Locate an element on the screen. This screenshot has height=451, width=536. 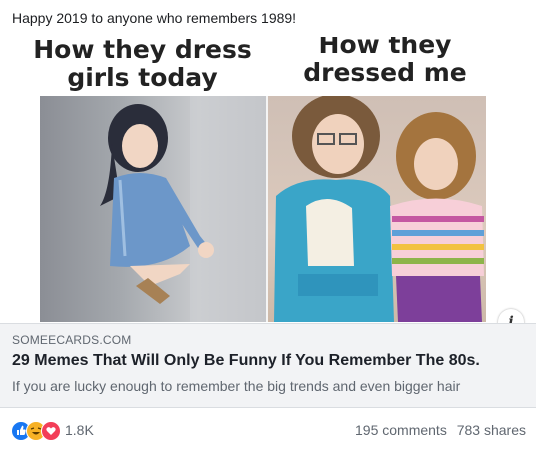
comments-count: 195 comments is located at coordinates (401, 430).